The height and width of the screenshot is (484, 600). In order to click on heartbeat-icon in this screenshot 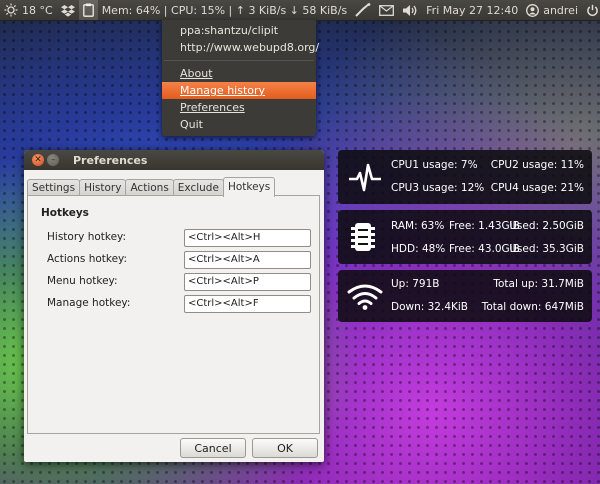, I will do `click(365, 179)`.